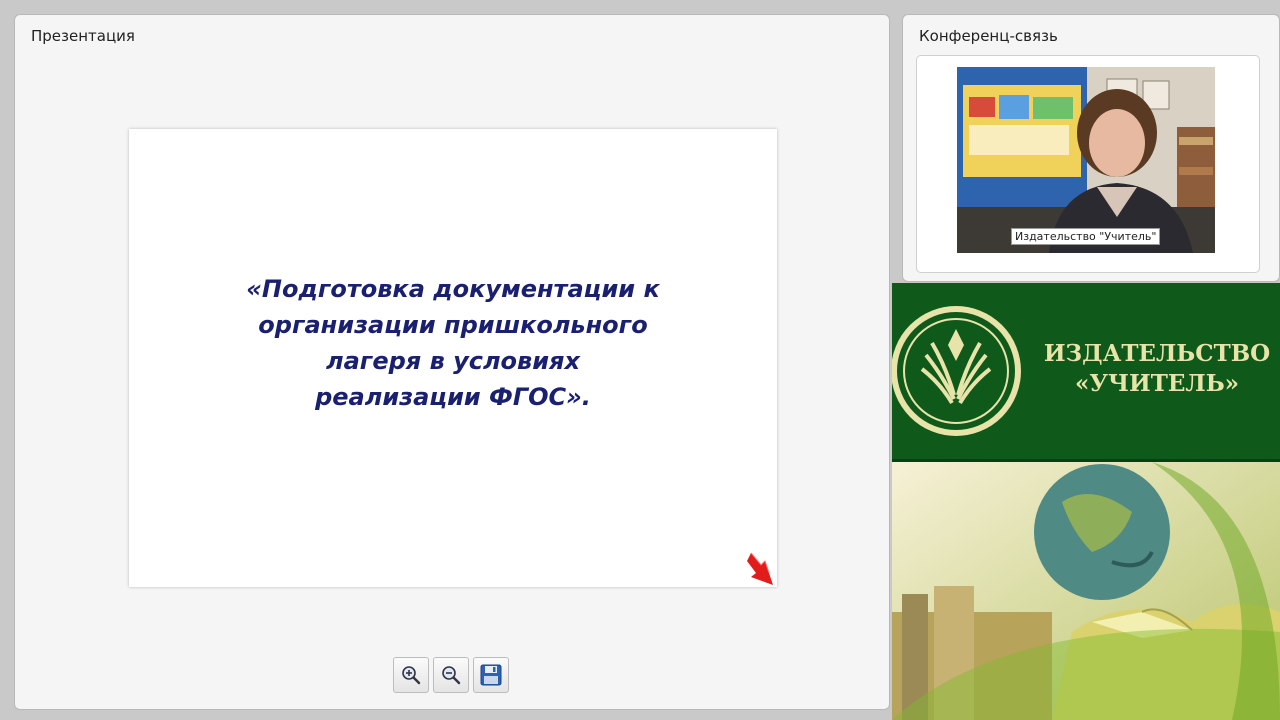 Image resolution: width=1280 pixels, height=720 pixels. I want to click on conference-panel-title: Конференц-связь, so click(988, 36).